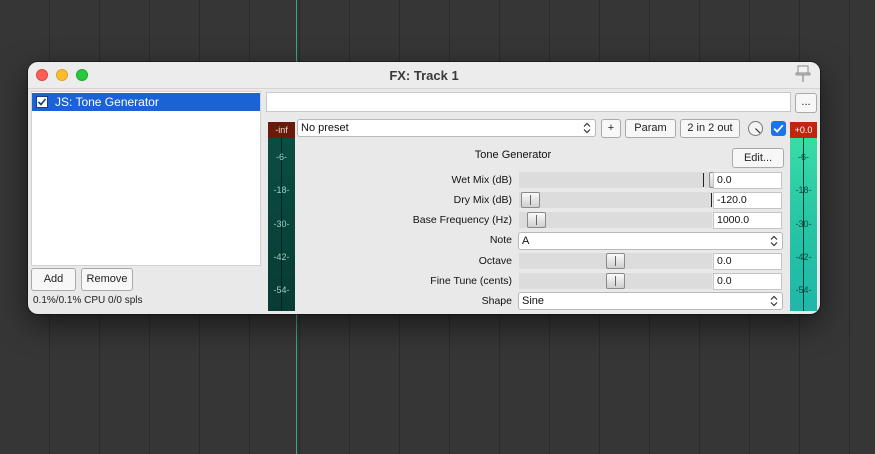 The width and height of the screenshot is (875, 454). I want to click on shape-label: Shape, so click(496, 301).